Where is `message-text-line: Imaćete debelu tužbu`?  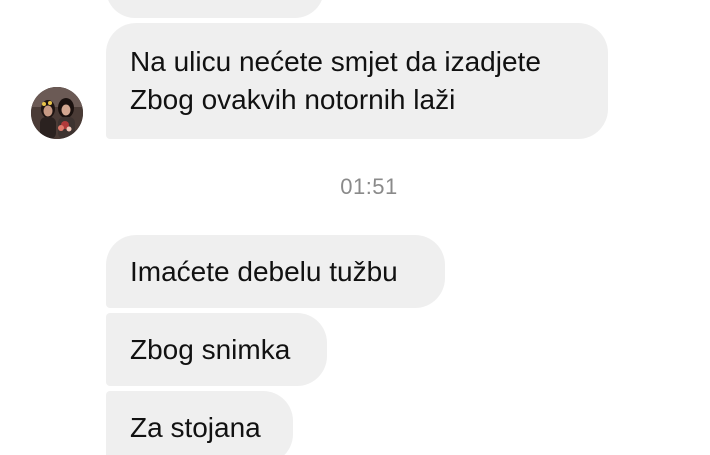
message-text-line: Imaćete debelu tužbu is located at coordinates (264, 271).